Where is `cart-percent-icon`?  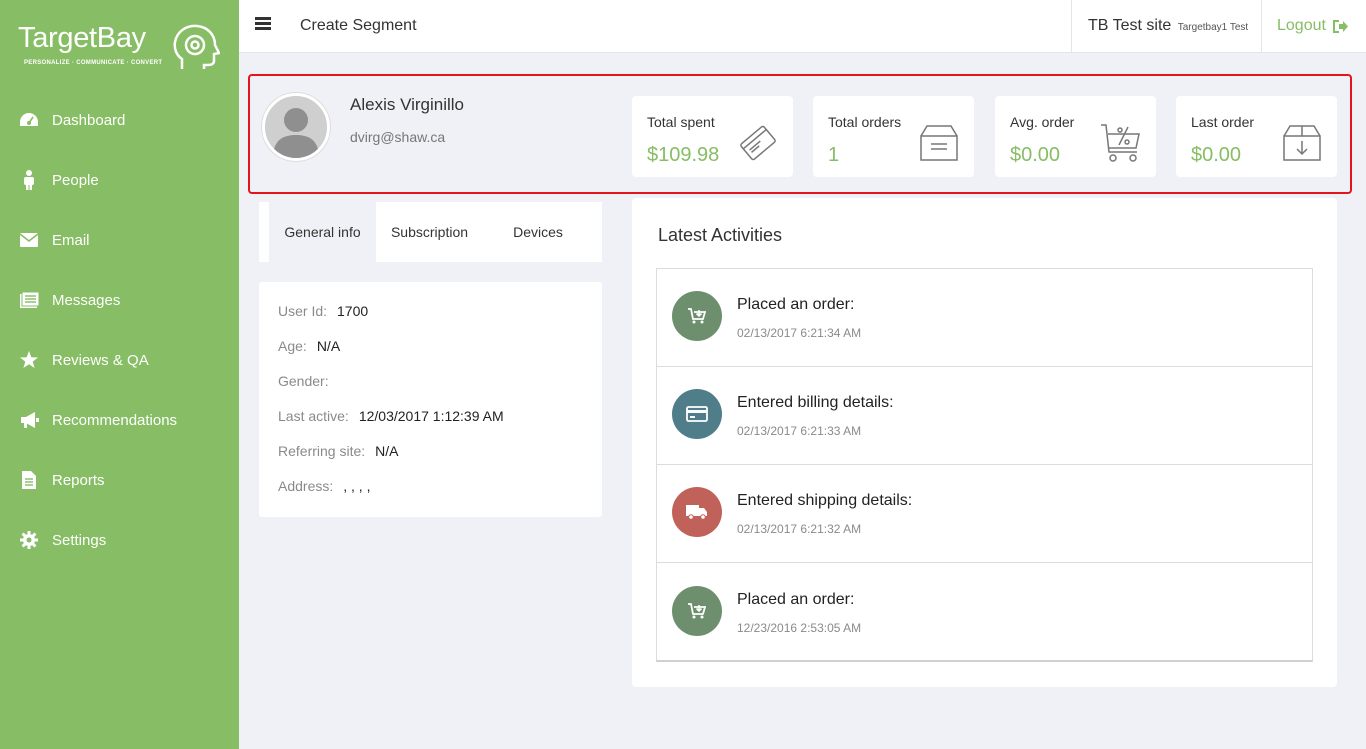
cart-percent-icon is located at coordinates (1120, 143).